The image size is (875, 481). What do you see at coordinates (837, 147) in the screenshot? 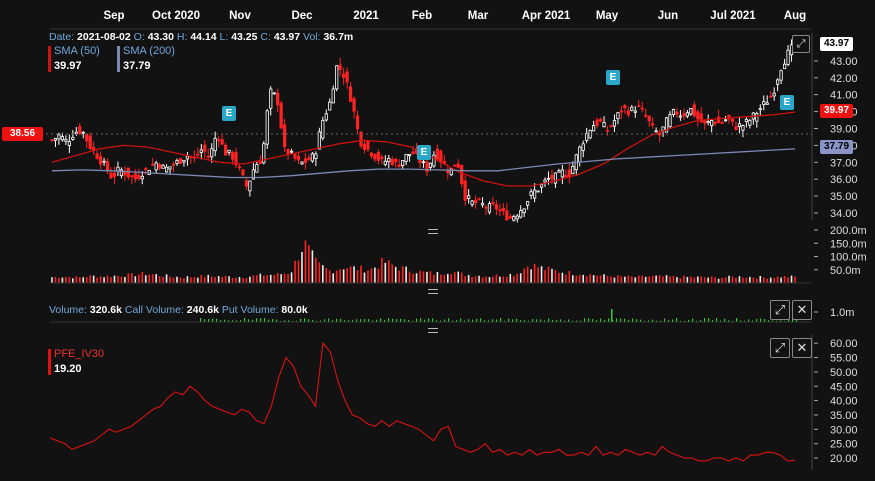
I see `sma200-badge: 37.79` at bounding box center [837, 147].